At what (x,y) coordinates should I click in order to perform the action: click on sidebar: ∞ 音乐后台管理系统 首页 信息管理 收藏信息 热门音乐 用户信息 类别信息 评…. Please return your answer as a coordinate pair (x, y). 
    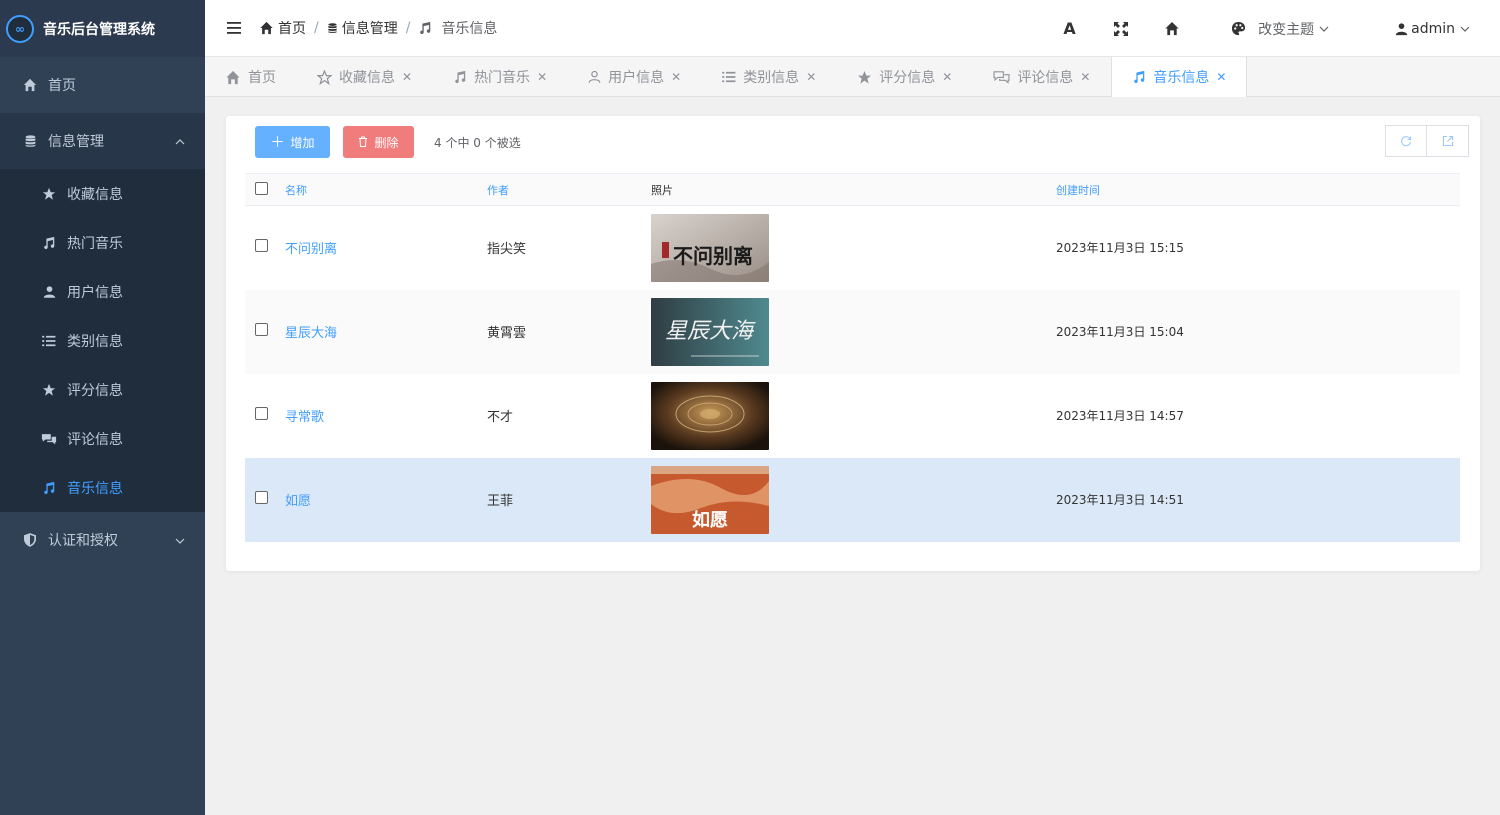
    Looking at the image, I should click on (102, 407).